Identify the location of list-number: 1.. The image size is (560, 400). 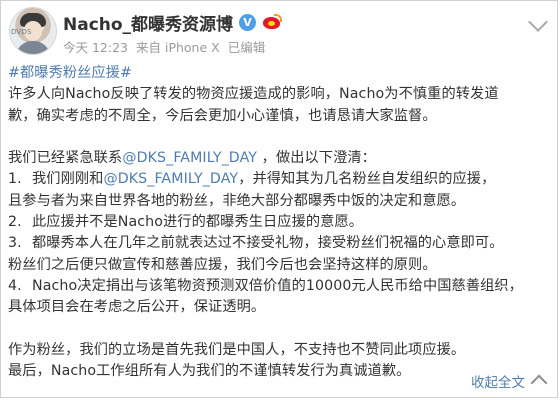
(15, 179).